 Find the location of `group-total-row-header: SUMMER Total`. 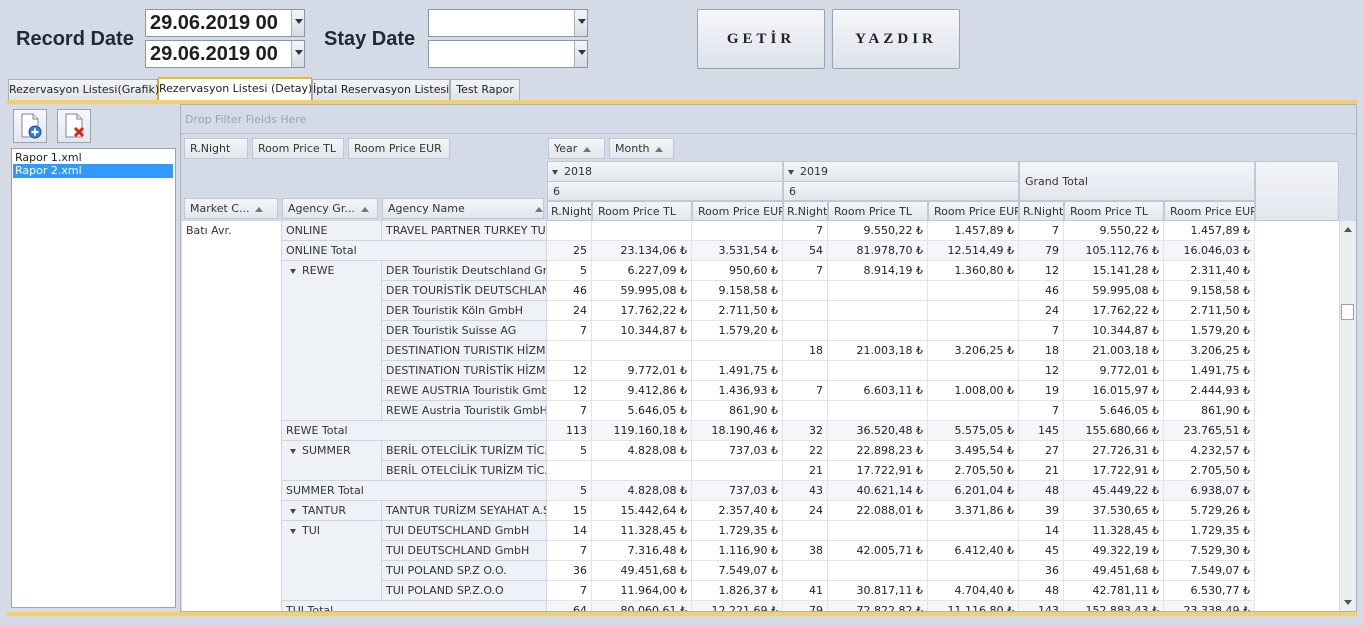

group-total-row-header: SUMMER Total is located at coordinates (414, 491).